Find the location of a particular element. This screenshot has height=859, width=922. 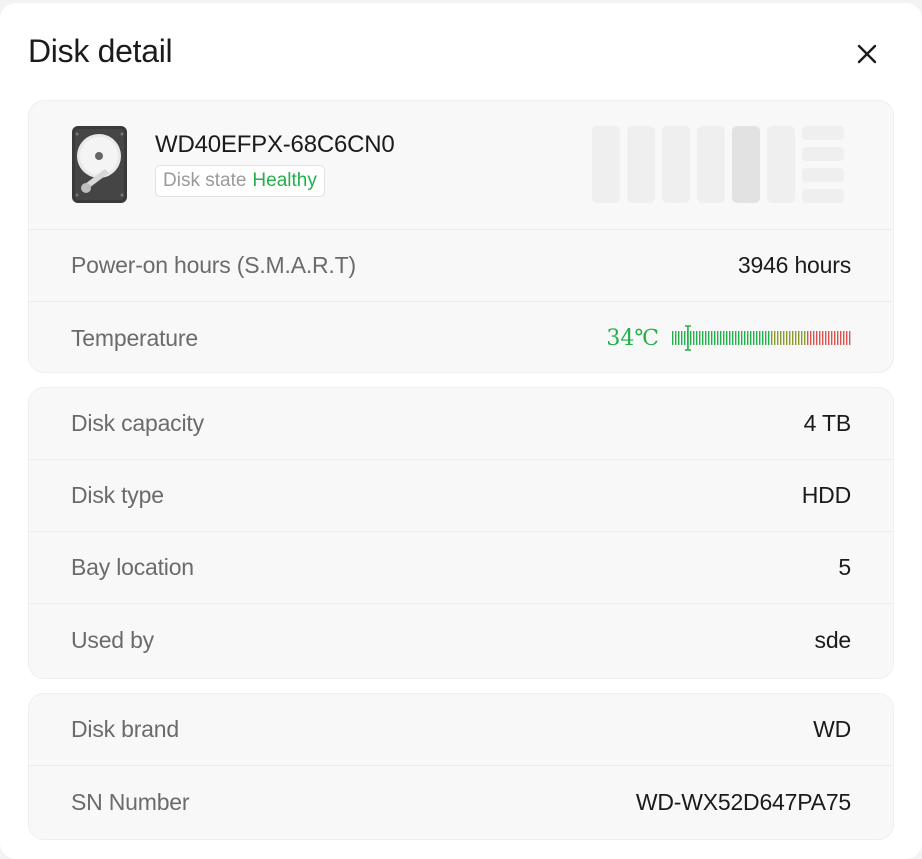

disk-capacity-row: Disk capacity 4 TB is located at coordinates (461, 424).